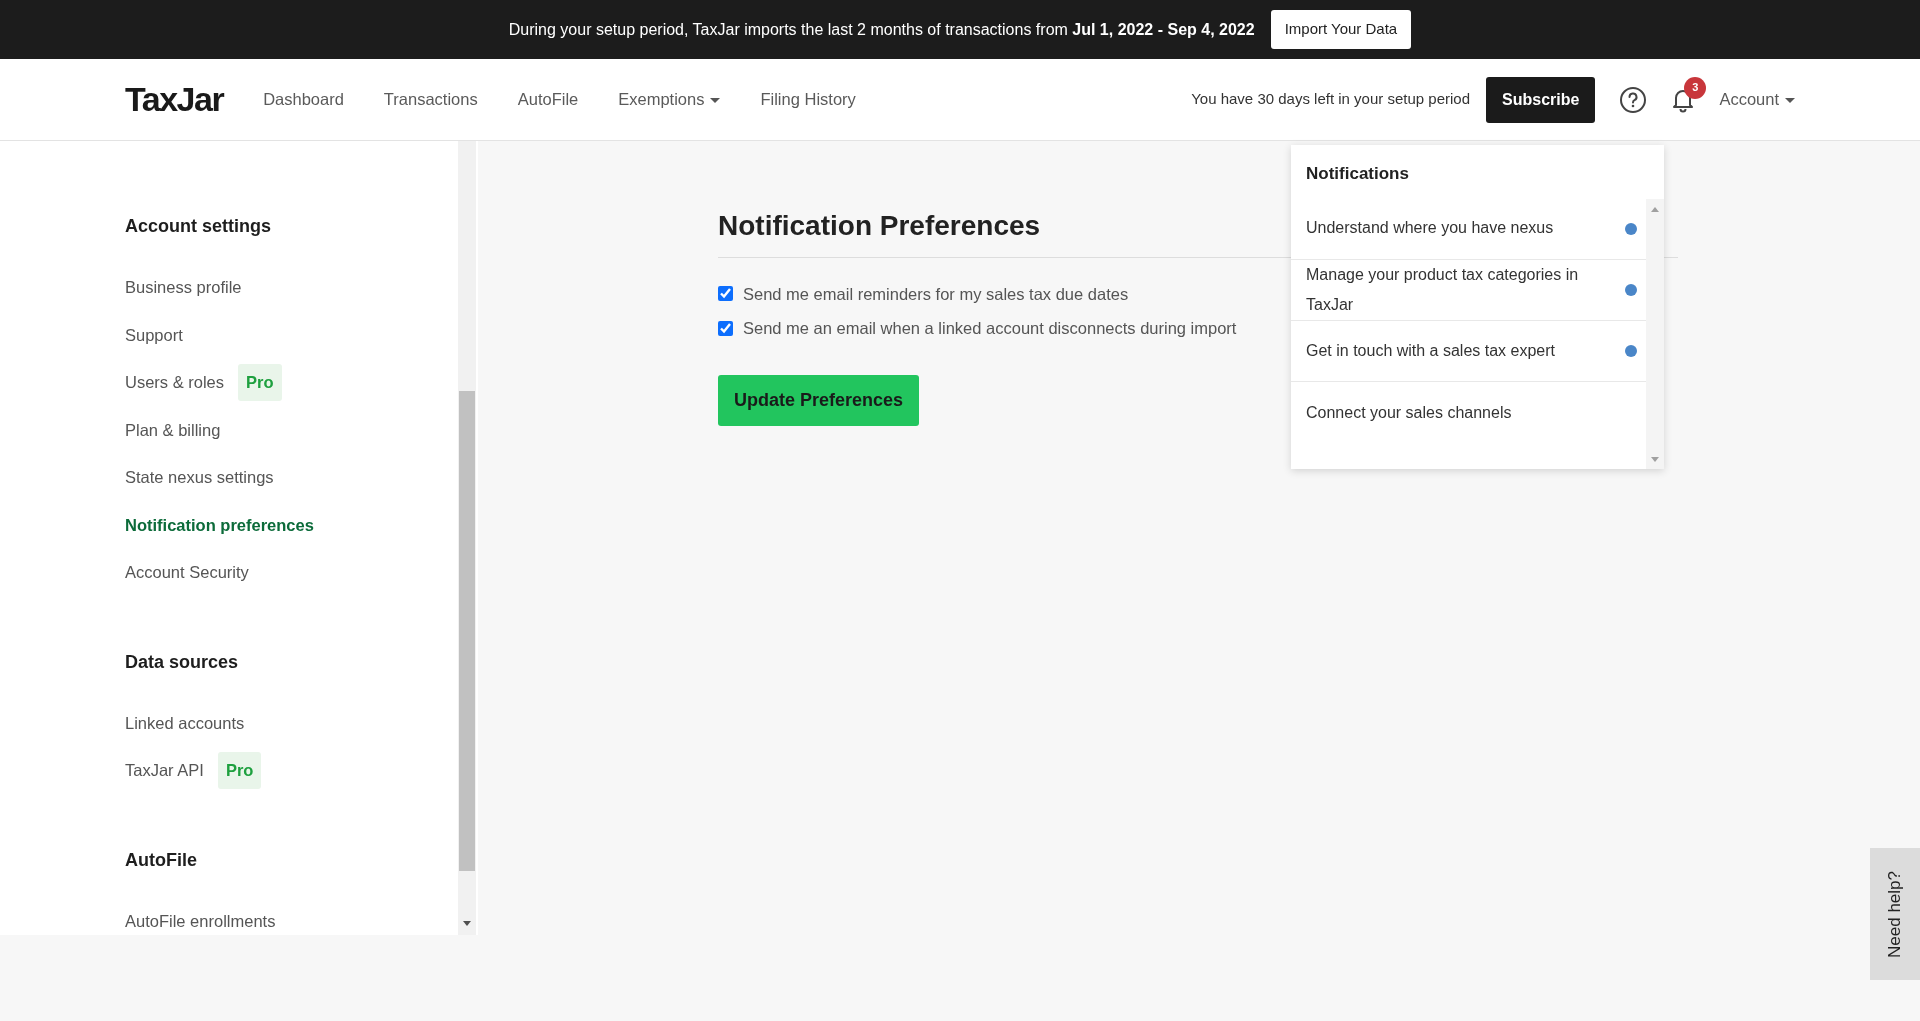 Image resolution: width=1920 pixels, height=1021 pixels. I want to click on help-icon, so click(1633, 99).